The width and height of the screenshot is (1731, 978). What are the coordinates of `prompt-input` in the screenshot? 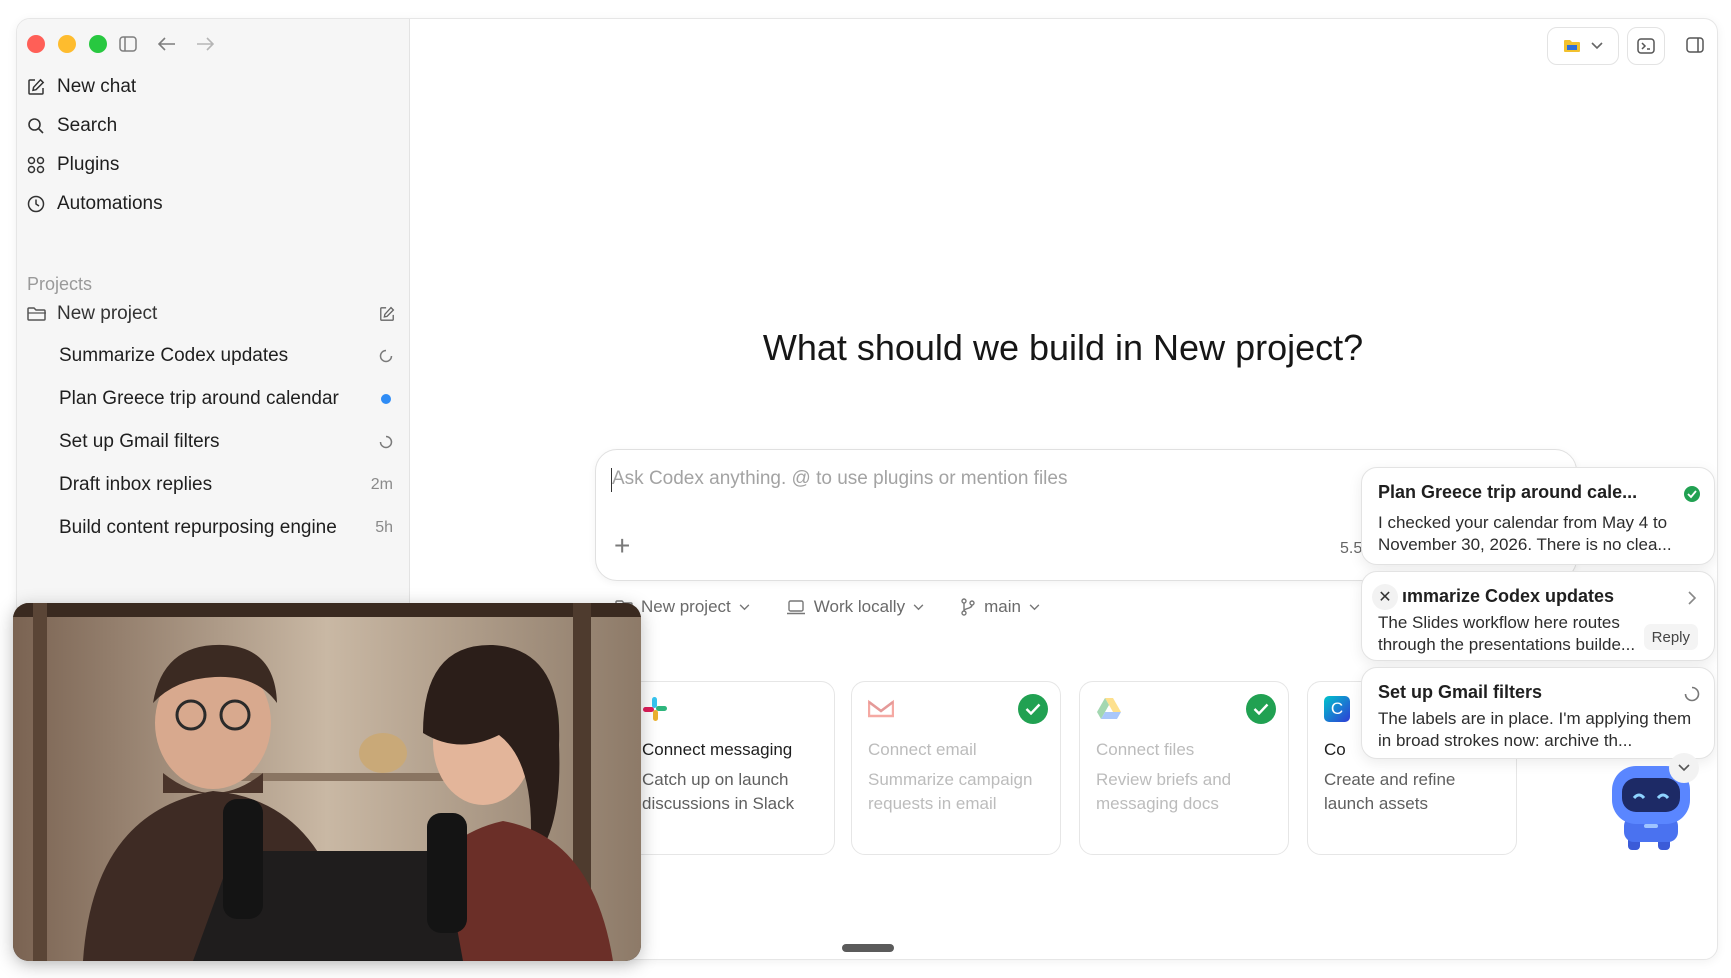 It's located at (1012, 479).